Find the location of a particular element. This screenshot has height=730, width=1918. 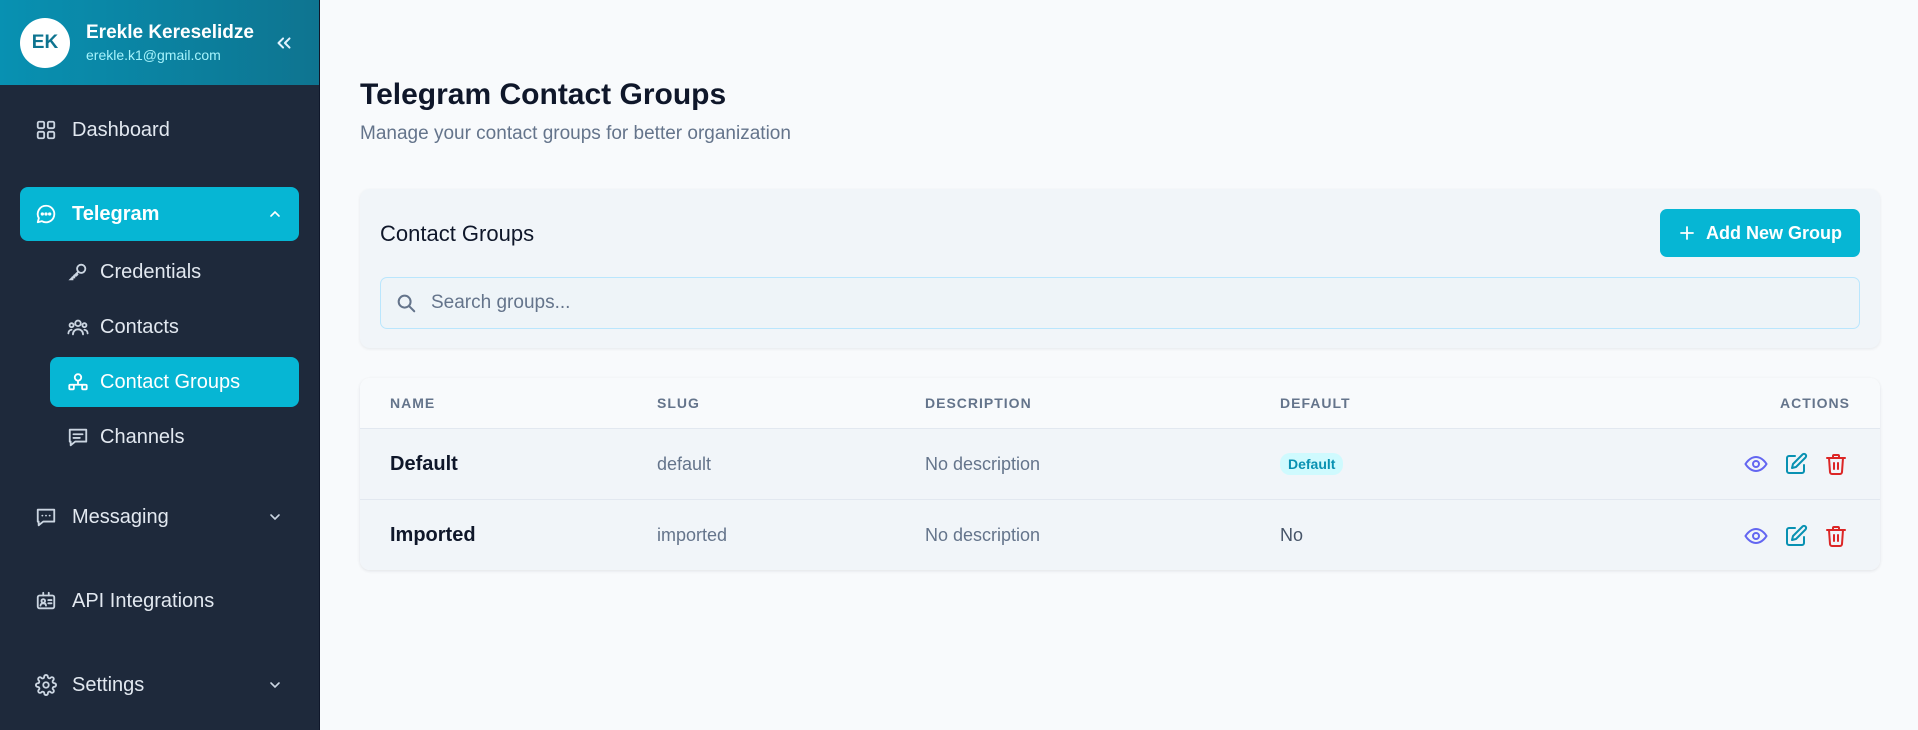

default-badge: Default is located at coordinates (1312, 464).